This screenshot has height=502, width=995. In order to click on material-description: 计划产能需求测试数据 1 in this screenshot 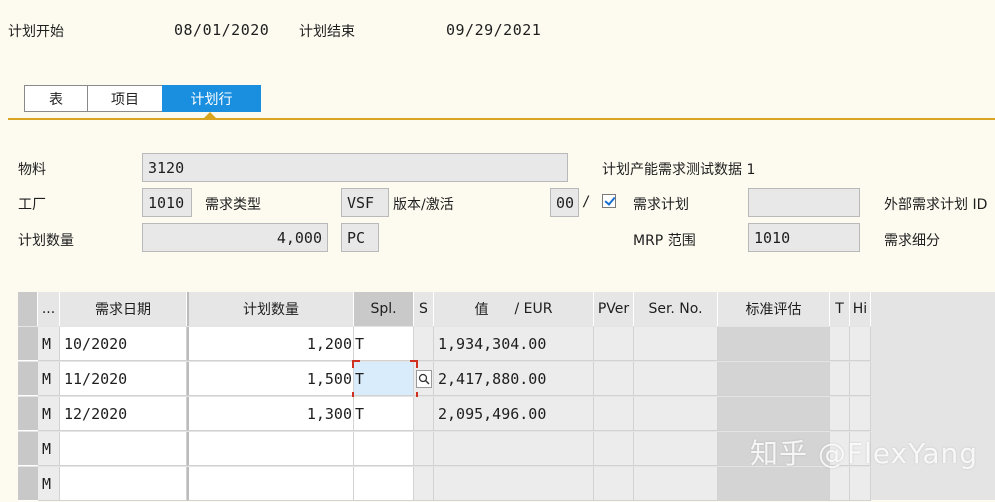, I will do `click(679, 170)`.